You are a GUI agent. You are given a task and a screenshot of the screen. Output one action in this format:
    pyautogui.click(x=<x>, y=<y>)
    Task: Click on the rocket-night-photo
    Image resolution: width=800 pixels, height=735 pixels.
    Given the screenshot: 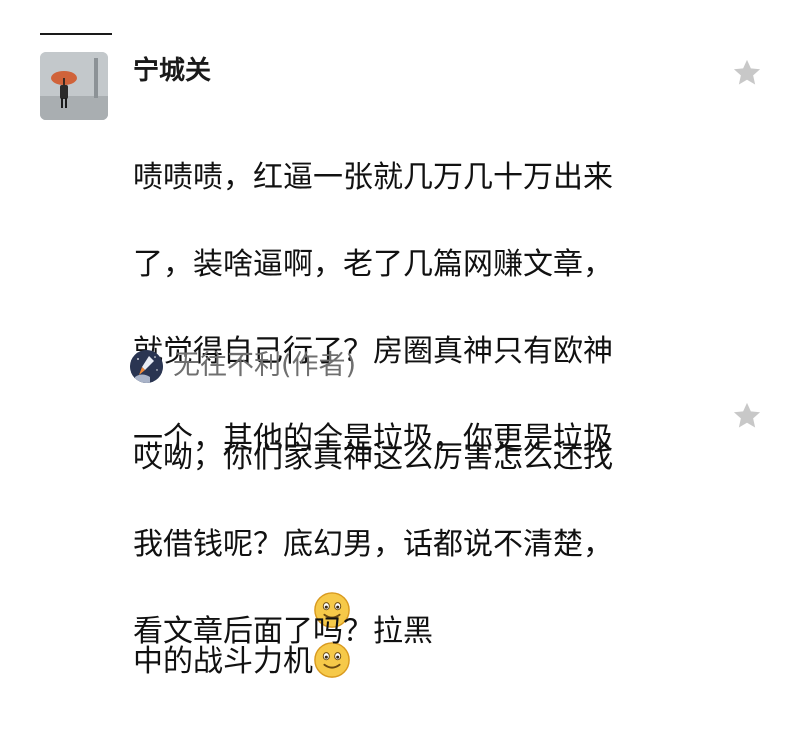 What is the action you would take?
    pyautogui.click(x=146, y=366)
    